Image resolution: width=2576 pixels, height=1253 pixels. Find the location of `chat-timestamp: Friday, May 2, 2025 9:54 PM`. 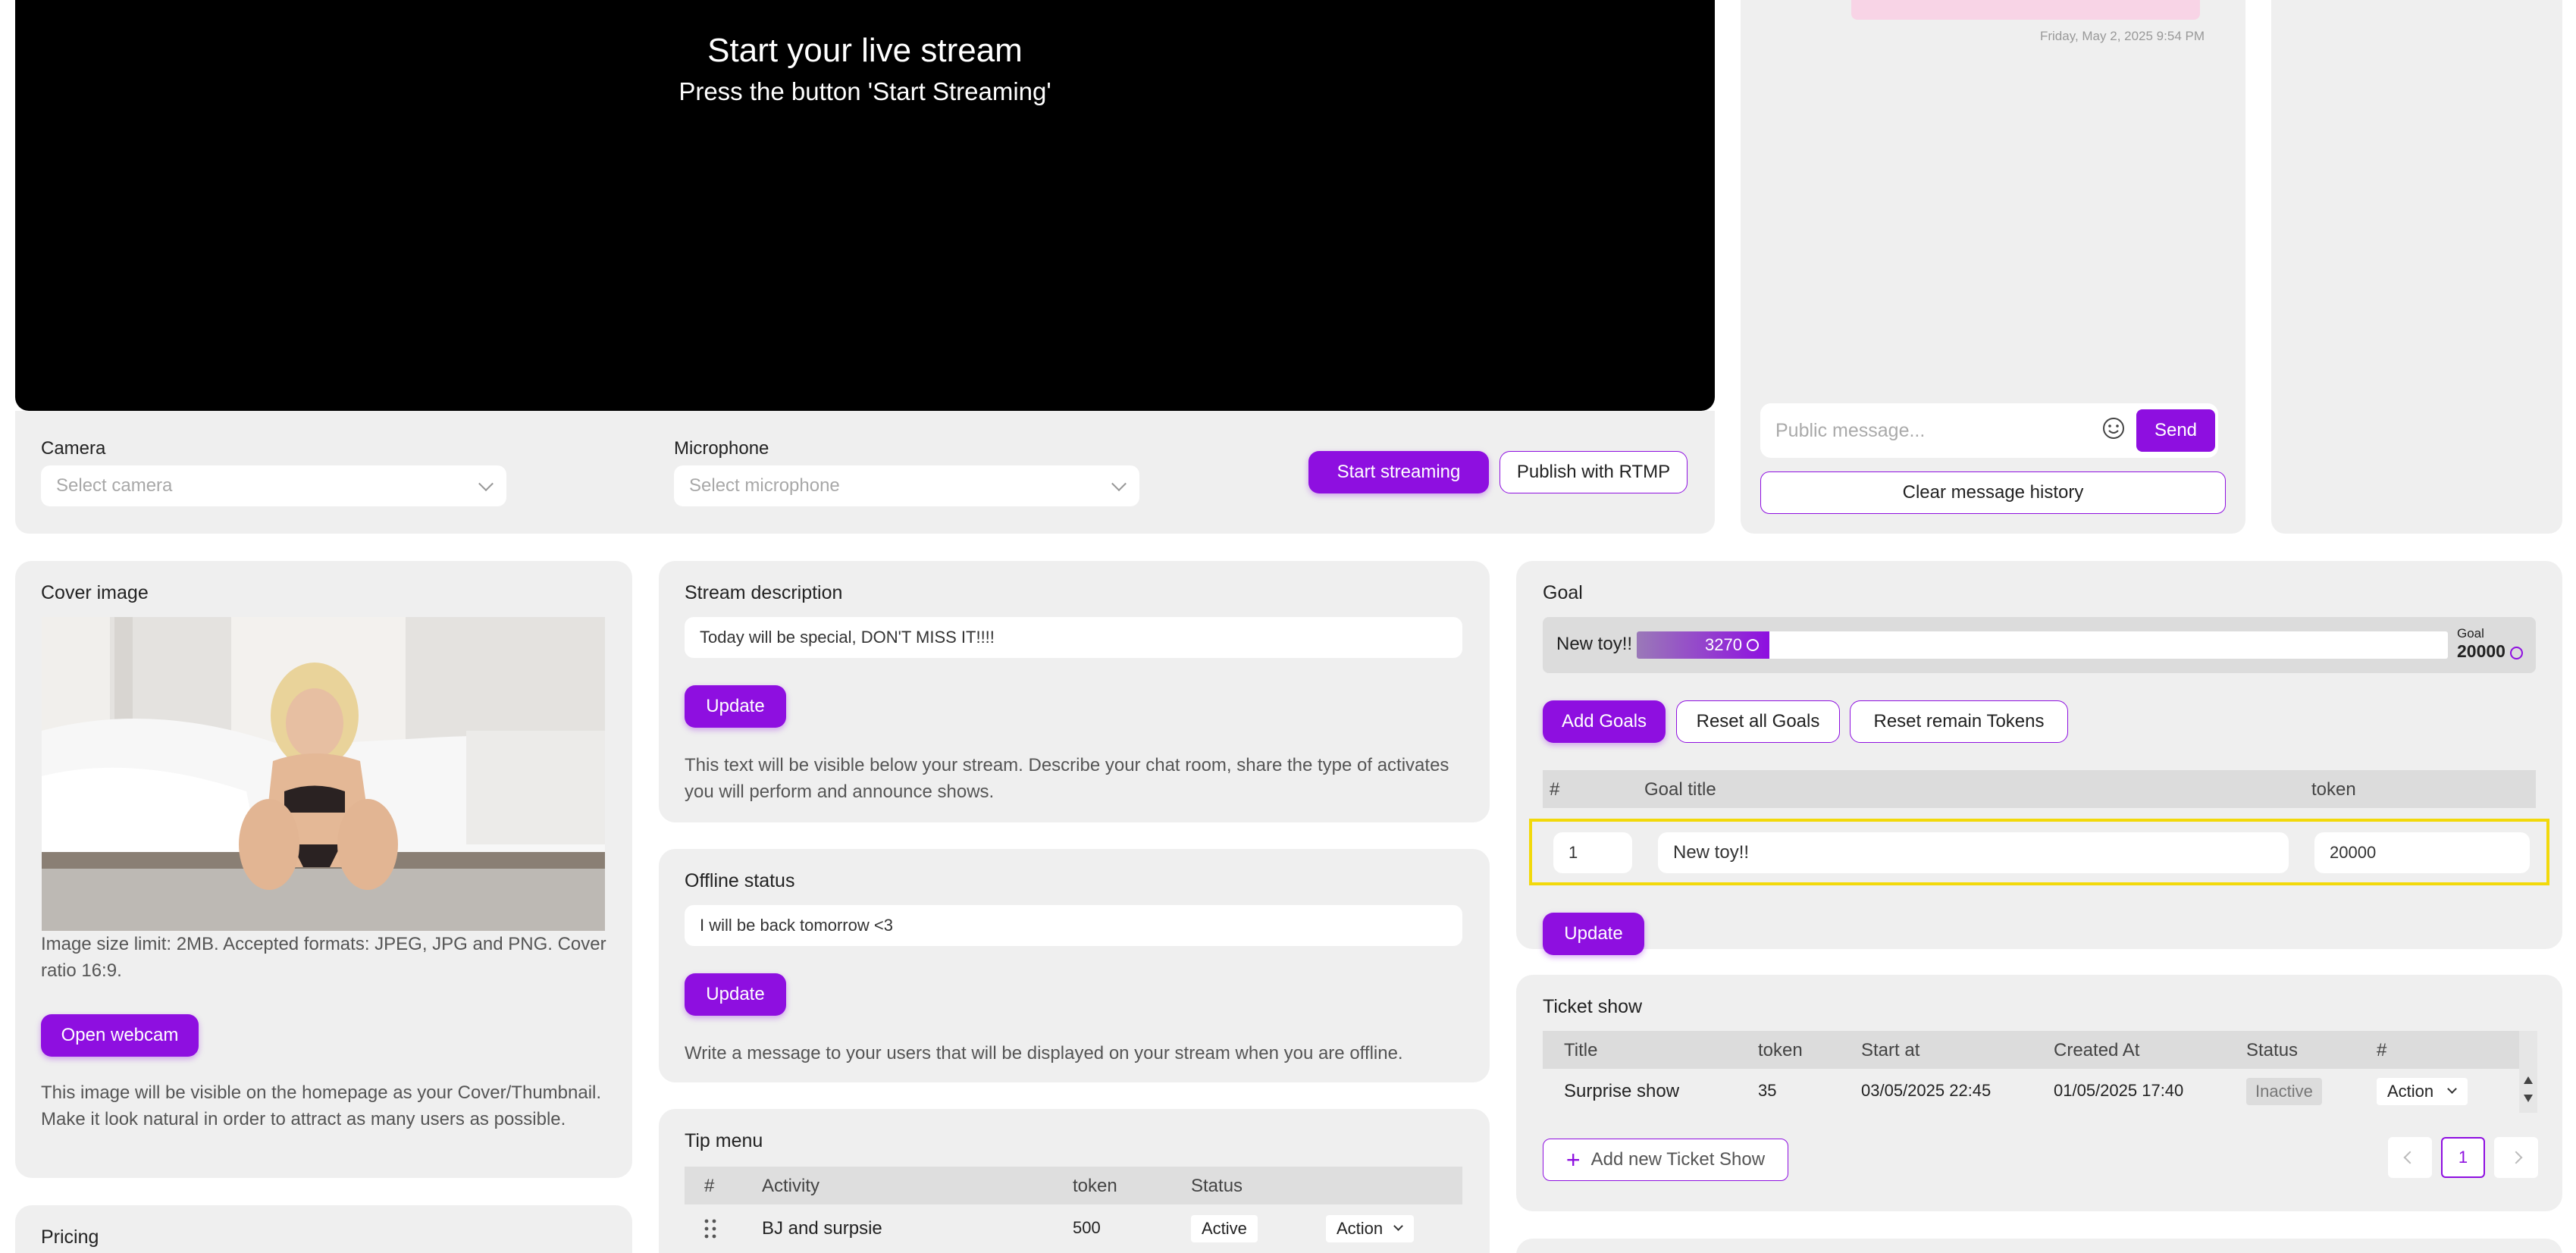

chat-timestamp: Friday, May 2, 2025 9:54 PM is located at coordinates (2122, 36).